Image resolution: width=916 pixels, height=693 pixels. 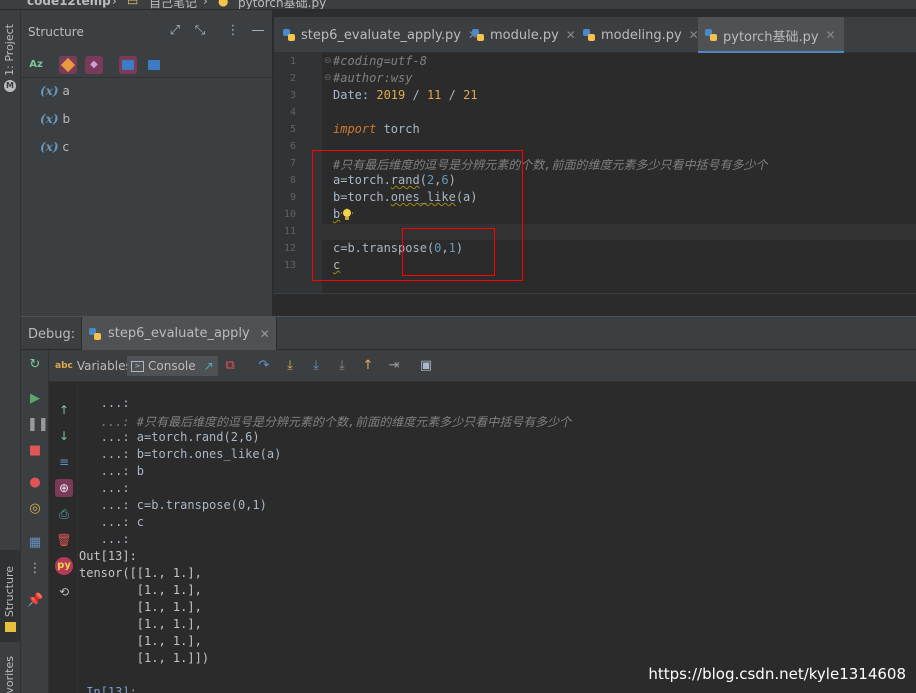 What do you see at coordinates (172, 366) in the screenshot?
I see `tab-console: > Console ↗` at bounding box center [172, 366].